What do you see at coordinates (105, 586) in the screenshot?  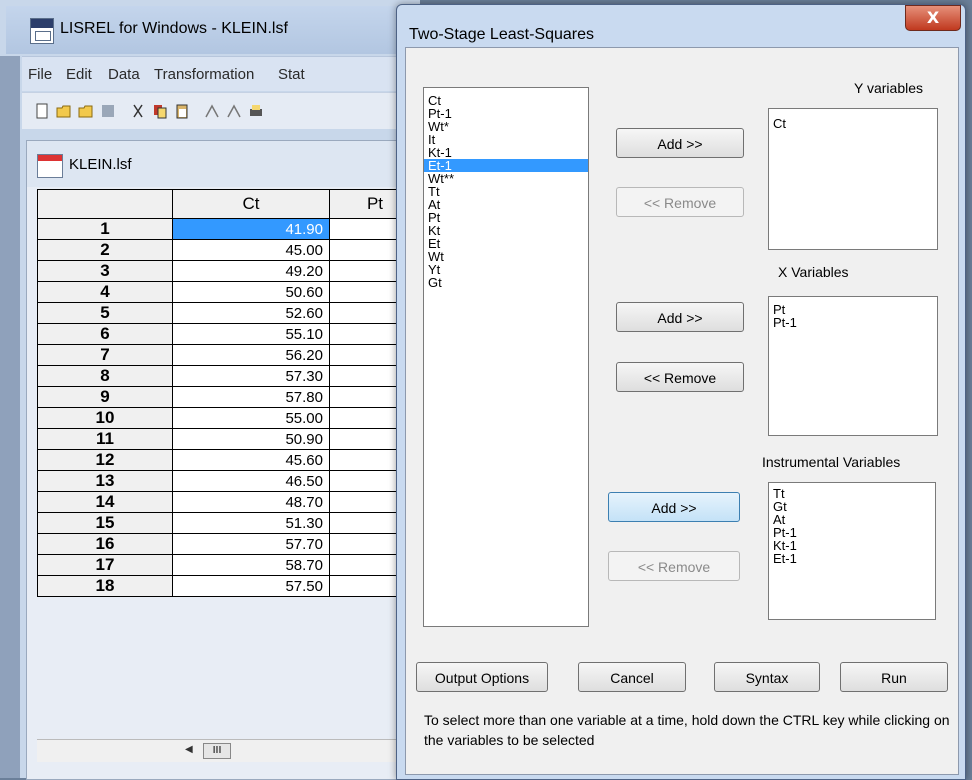 I see `row-number: 18` at bounding box center [105, 586].